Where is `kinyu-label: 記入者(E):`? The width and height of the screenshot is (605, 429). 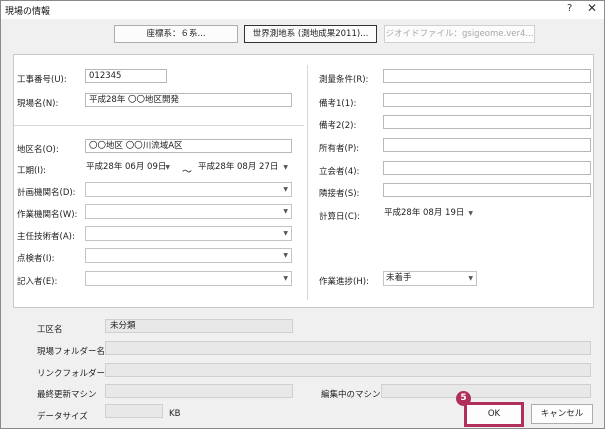 kinyu-label: 記入者(E): is located at coordinates (37, 282).